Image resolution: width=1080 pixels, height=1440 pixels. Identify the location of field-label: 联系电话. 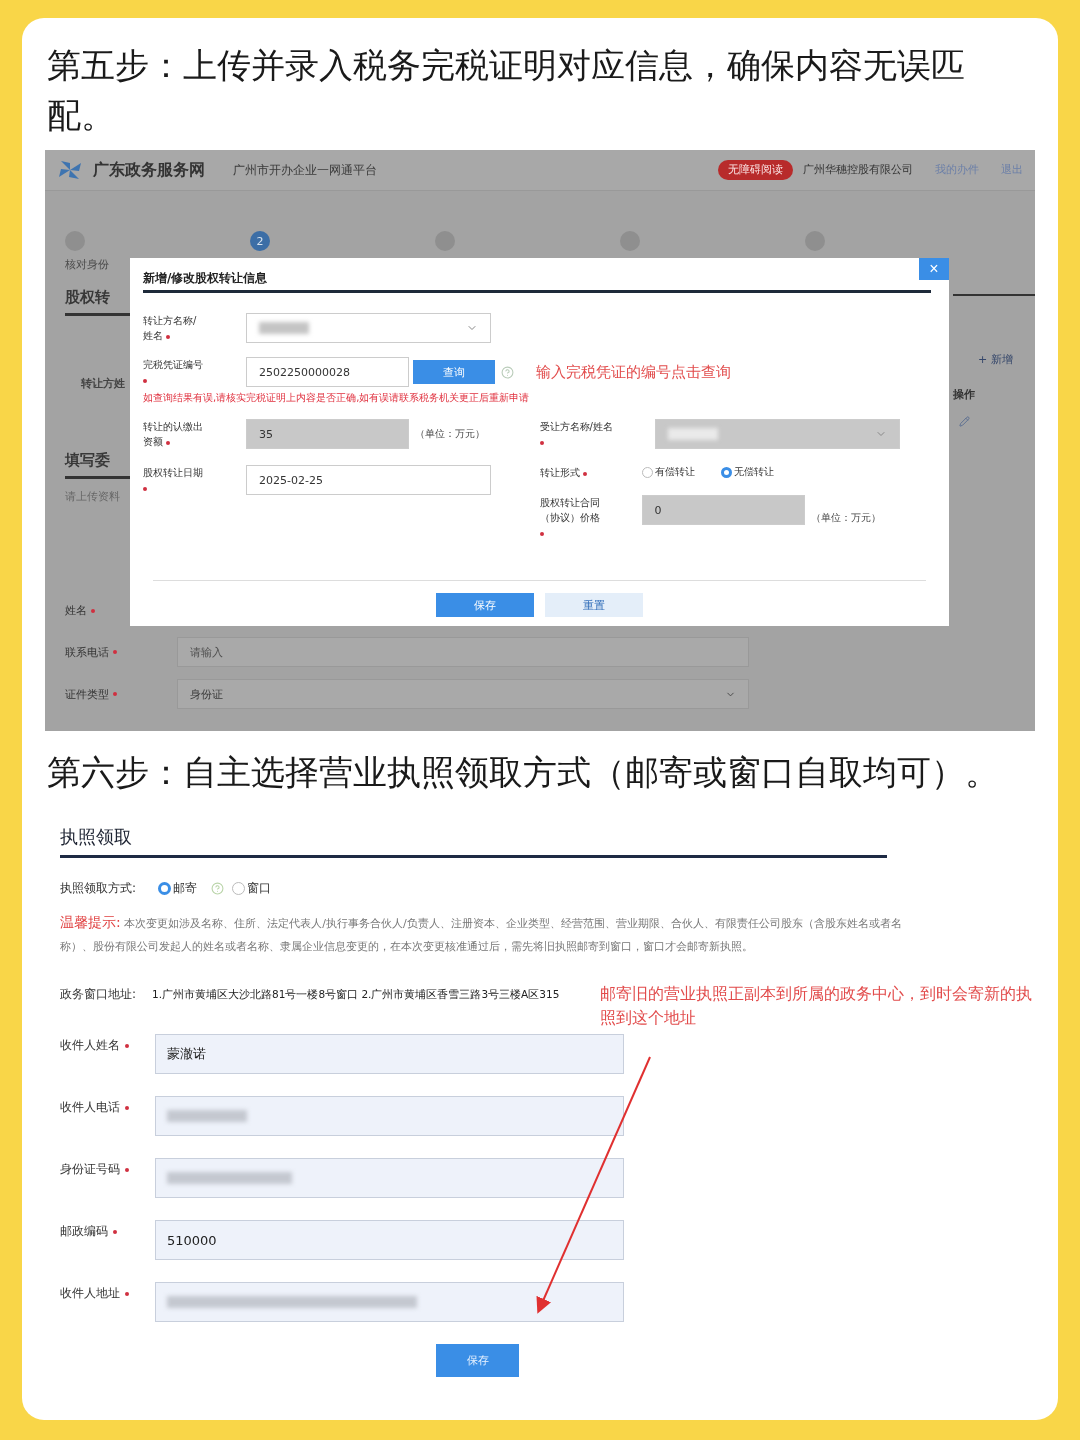
(121, 652).